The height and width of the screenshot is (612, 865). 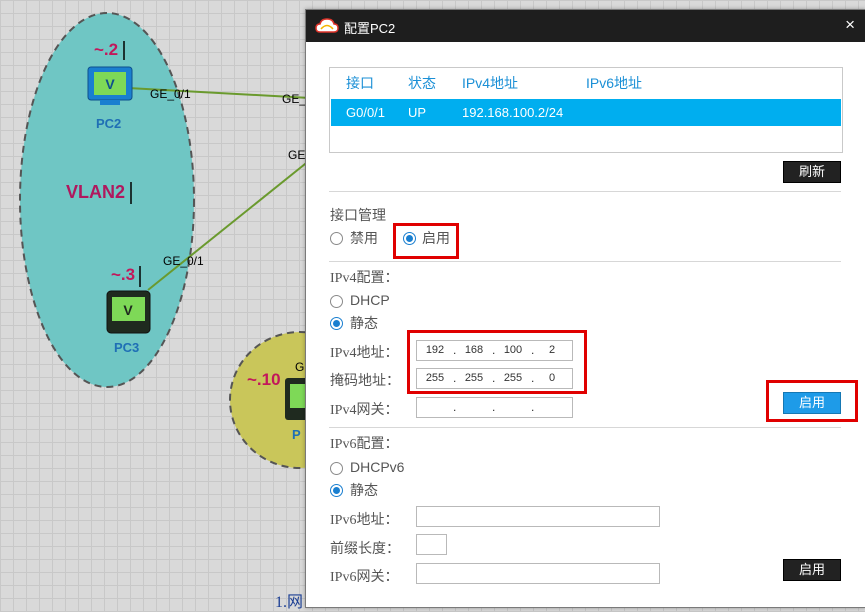 What do you see at coordinates (426, 241) in the screenshot?
I see `highlight-box-enable` at bounding box center [426, 241].